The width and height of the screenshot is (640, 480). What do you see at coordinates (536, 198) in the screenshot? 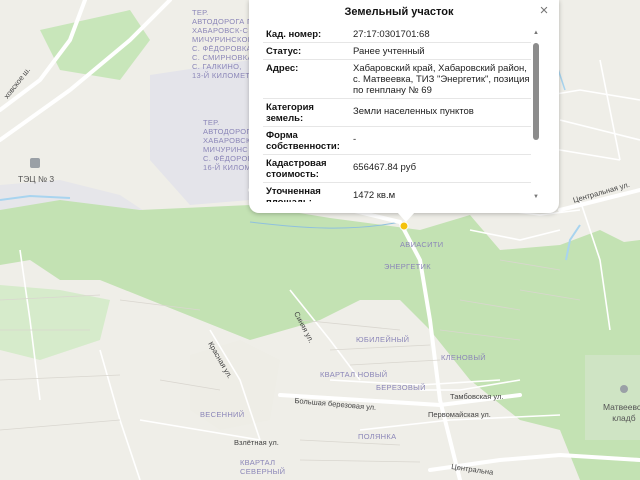
I see `scroll-down-icon: ▼` at bounding box center [536, 198].